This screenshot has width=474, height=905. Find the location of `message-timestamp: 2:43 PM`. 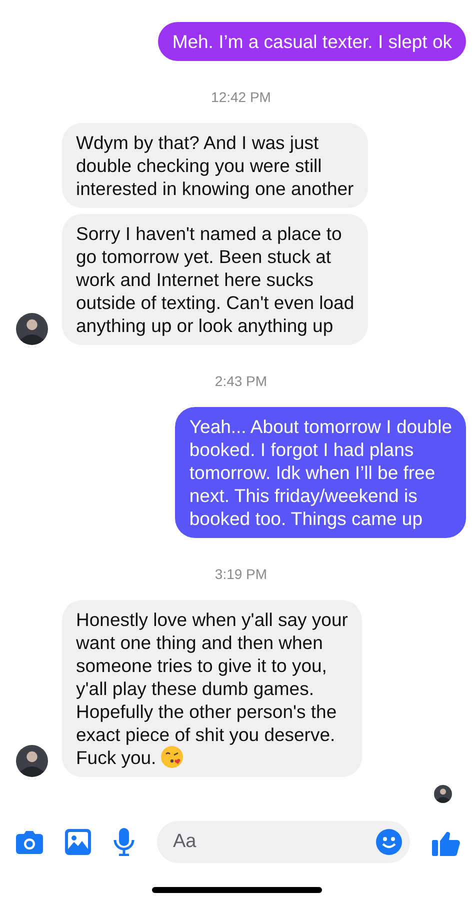

message-timestamp: 2:43 PM is located at coordinates (241, 381).